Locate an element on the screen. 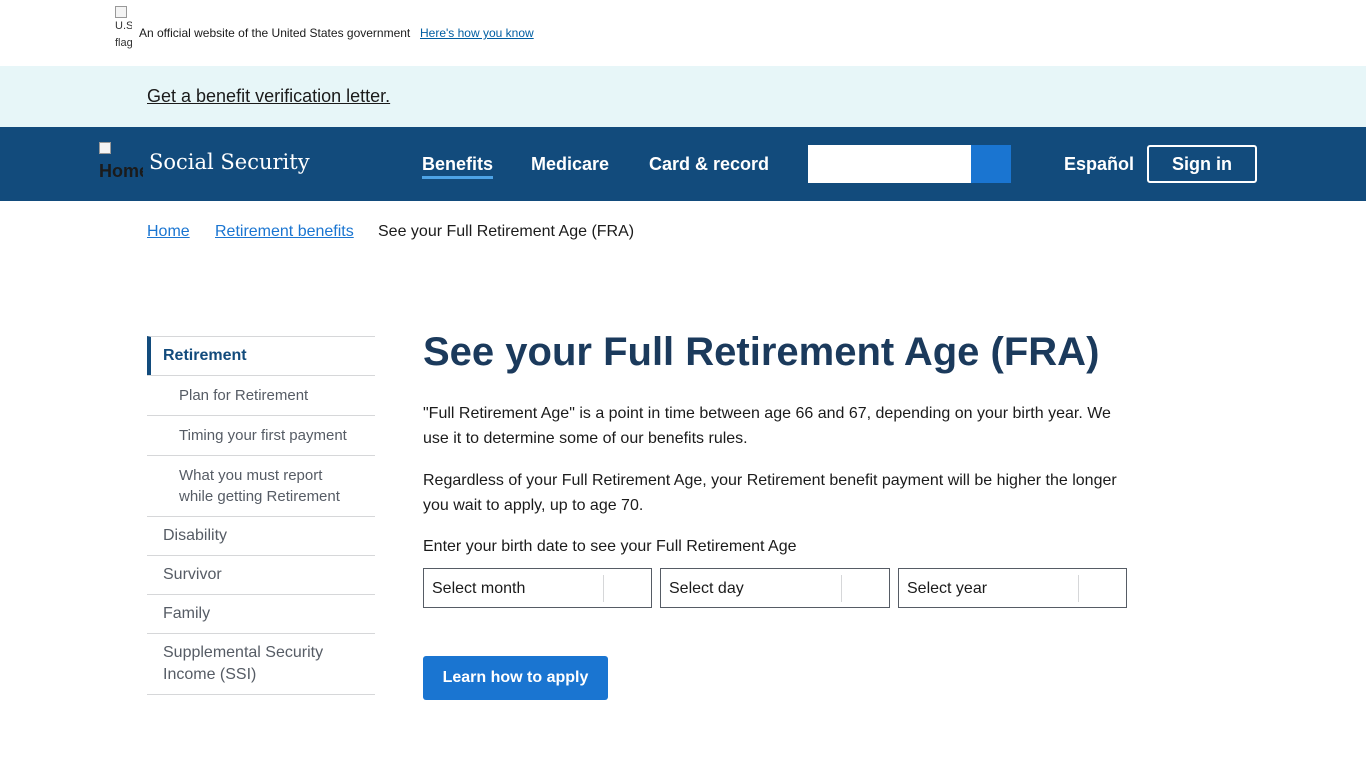  home-logo: Home is located at coordinates (121, 163).